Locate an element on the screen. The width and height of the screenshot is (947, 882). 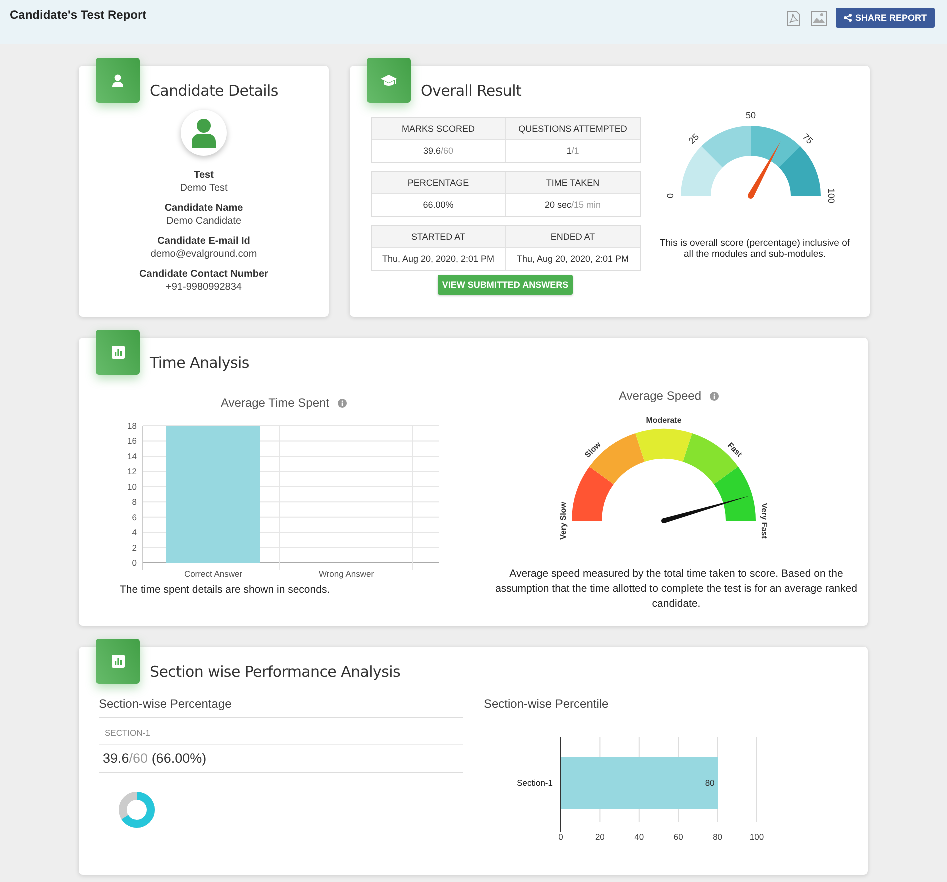
chart-title: Average Time Spent is located at coordinates (275, 403).